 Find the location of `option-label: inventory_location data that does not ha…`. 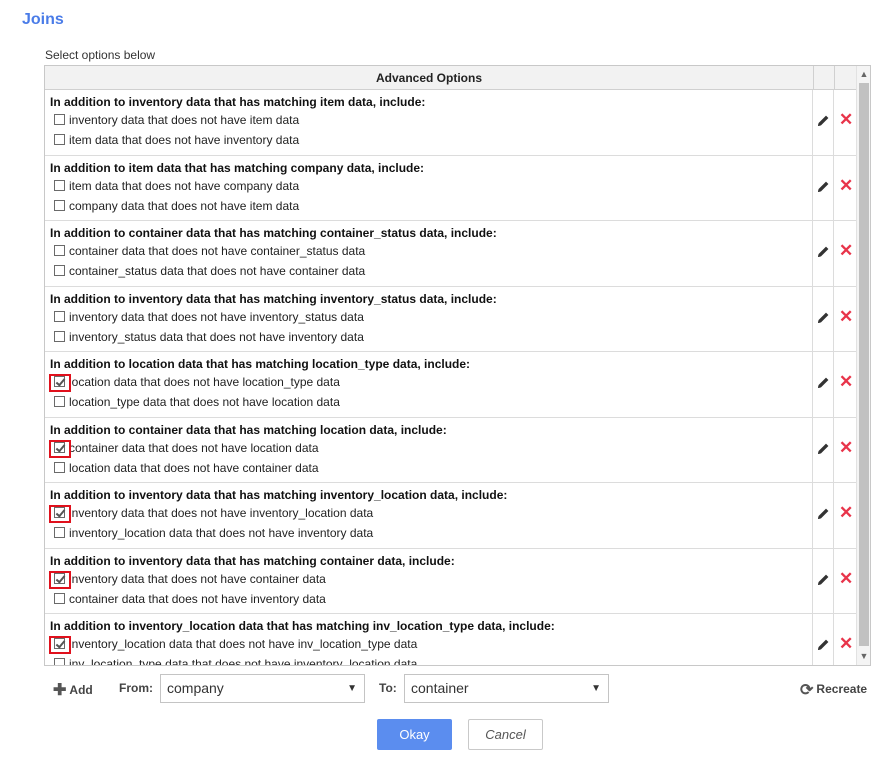

option-label: inventory_location data that does not ha… is located at coordinates (243, 644).